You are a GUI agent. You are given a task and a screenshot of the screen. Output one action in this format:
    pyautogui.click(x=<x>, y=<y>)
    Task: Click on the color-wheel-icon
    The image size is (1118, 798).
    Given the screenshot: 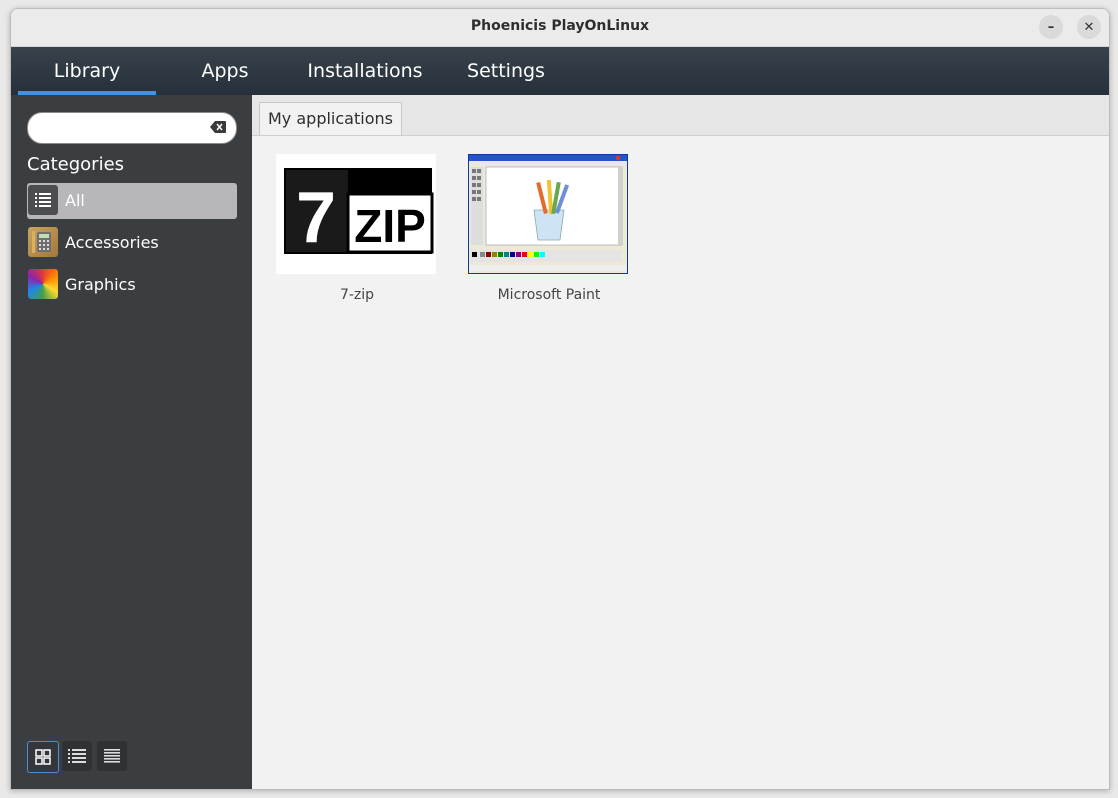 What is the action you would take?
    pyautogui.click(x=43, y=284)
    